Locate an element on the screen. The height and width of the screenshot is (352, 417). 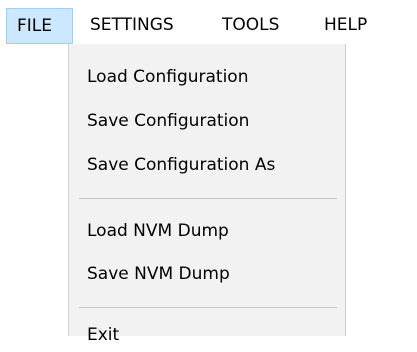
menu-settings: SETTINGS is located at coordinates (132, 26).